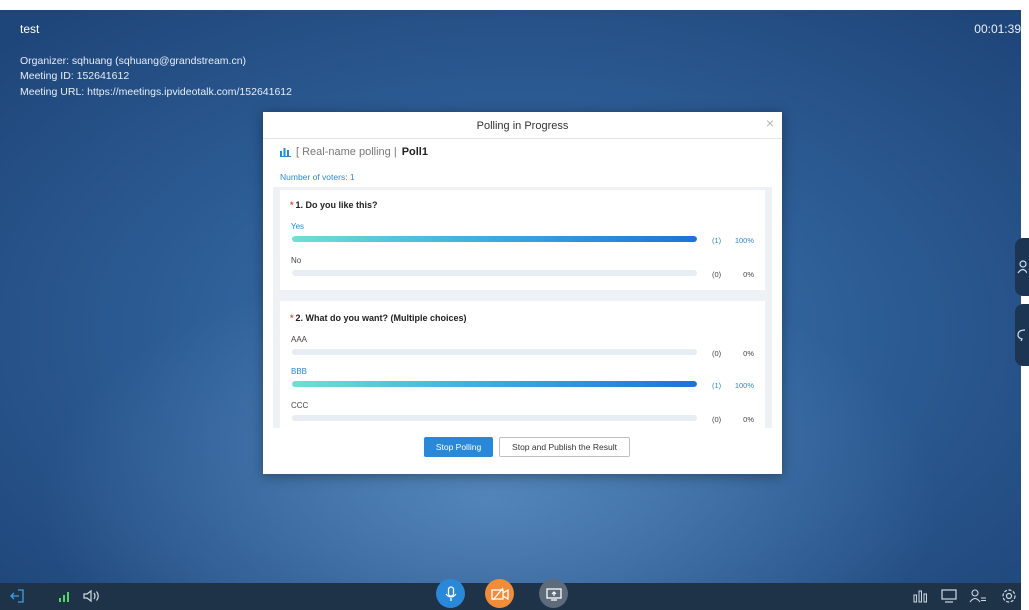 This screenshot has width=1029, height=610. I want to click on question-title: * 2. What do you want? (Multiple choices), so click(378, 318).